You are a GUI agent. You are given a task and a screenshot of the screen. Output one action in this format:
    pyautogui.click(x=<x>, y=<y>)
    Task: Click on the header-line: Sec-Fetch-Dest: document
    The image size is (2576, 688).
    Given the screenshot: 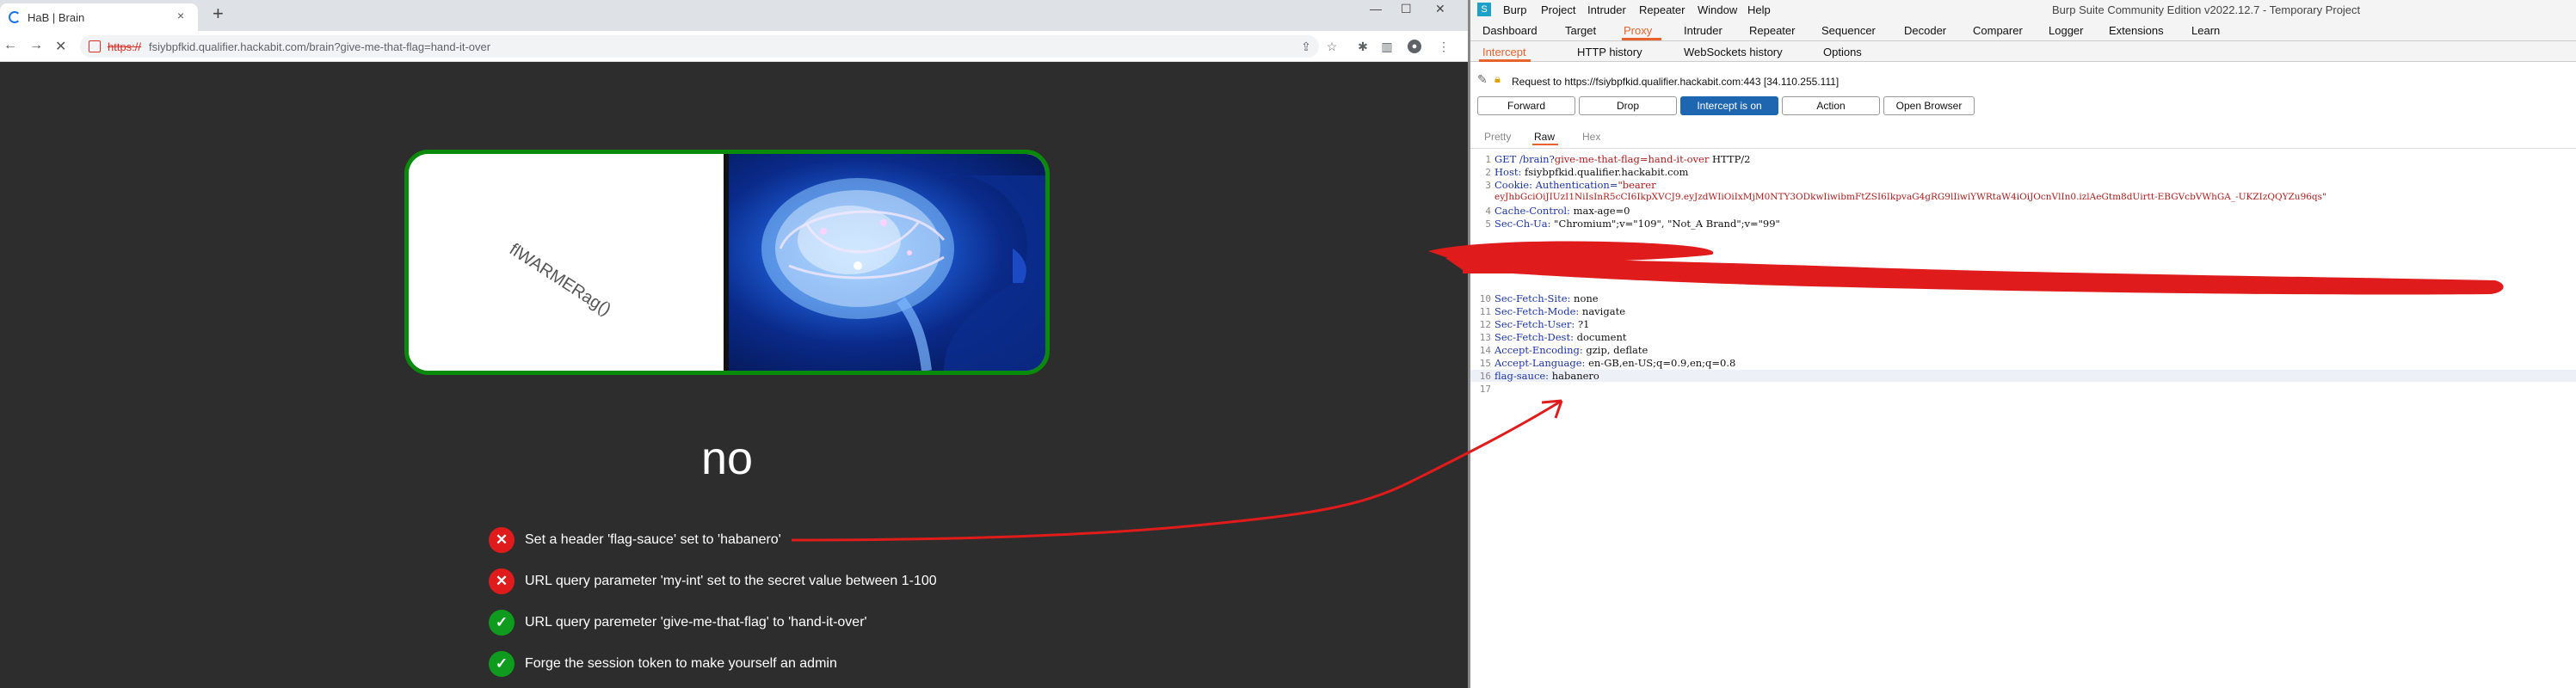 What is the action you would take?
    pyautogui.click(x=1560, y=337)
    